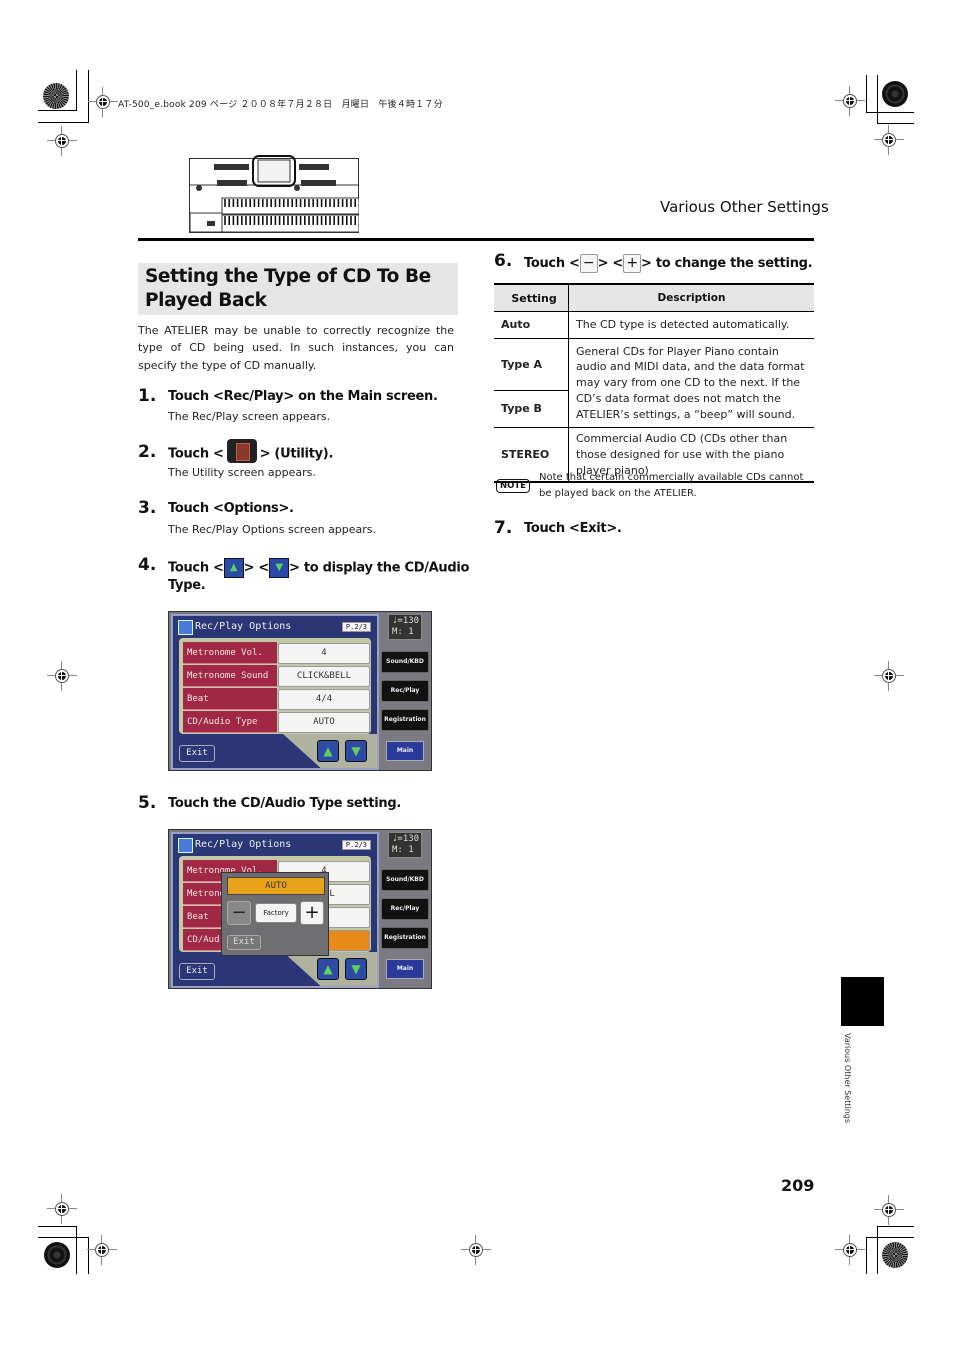 Image resolution: width=954 pixels, height=1351 pixels. I want to click on option-value: CLICK&BELL, so click(324, 676).